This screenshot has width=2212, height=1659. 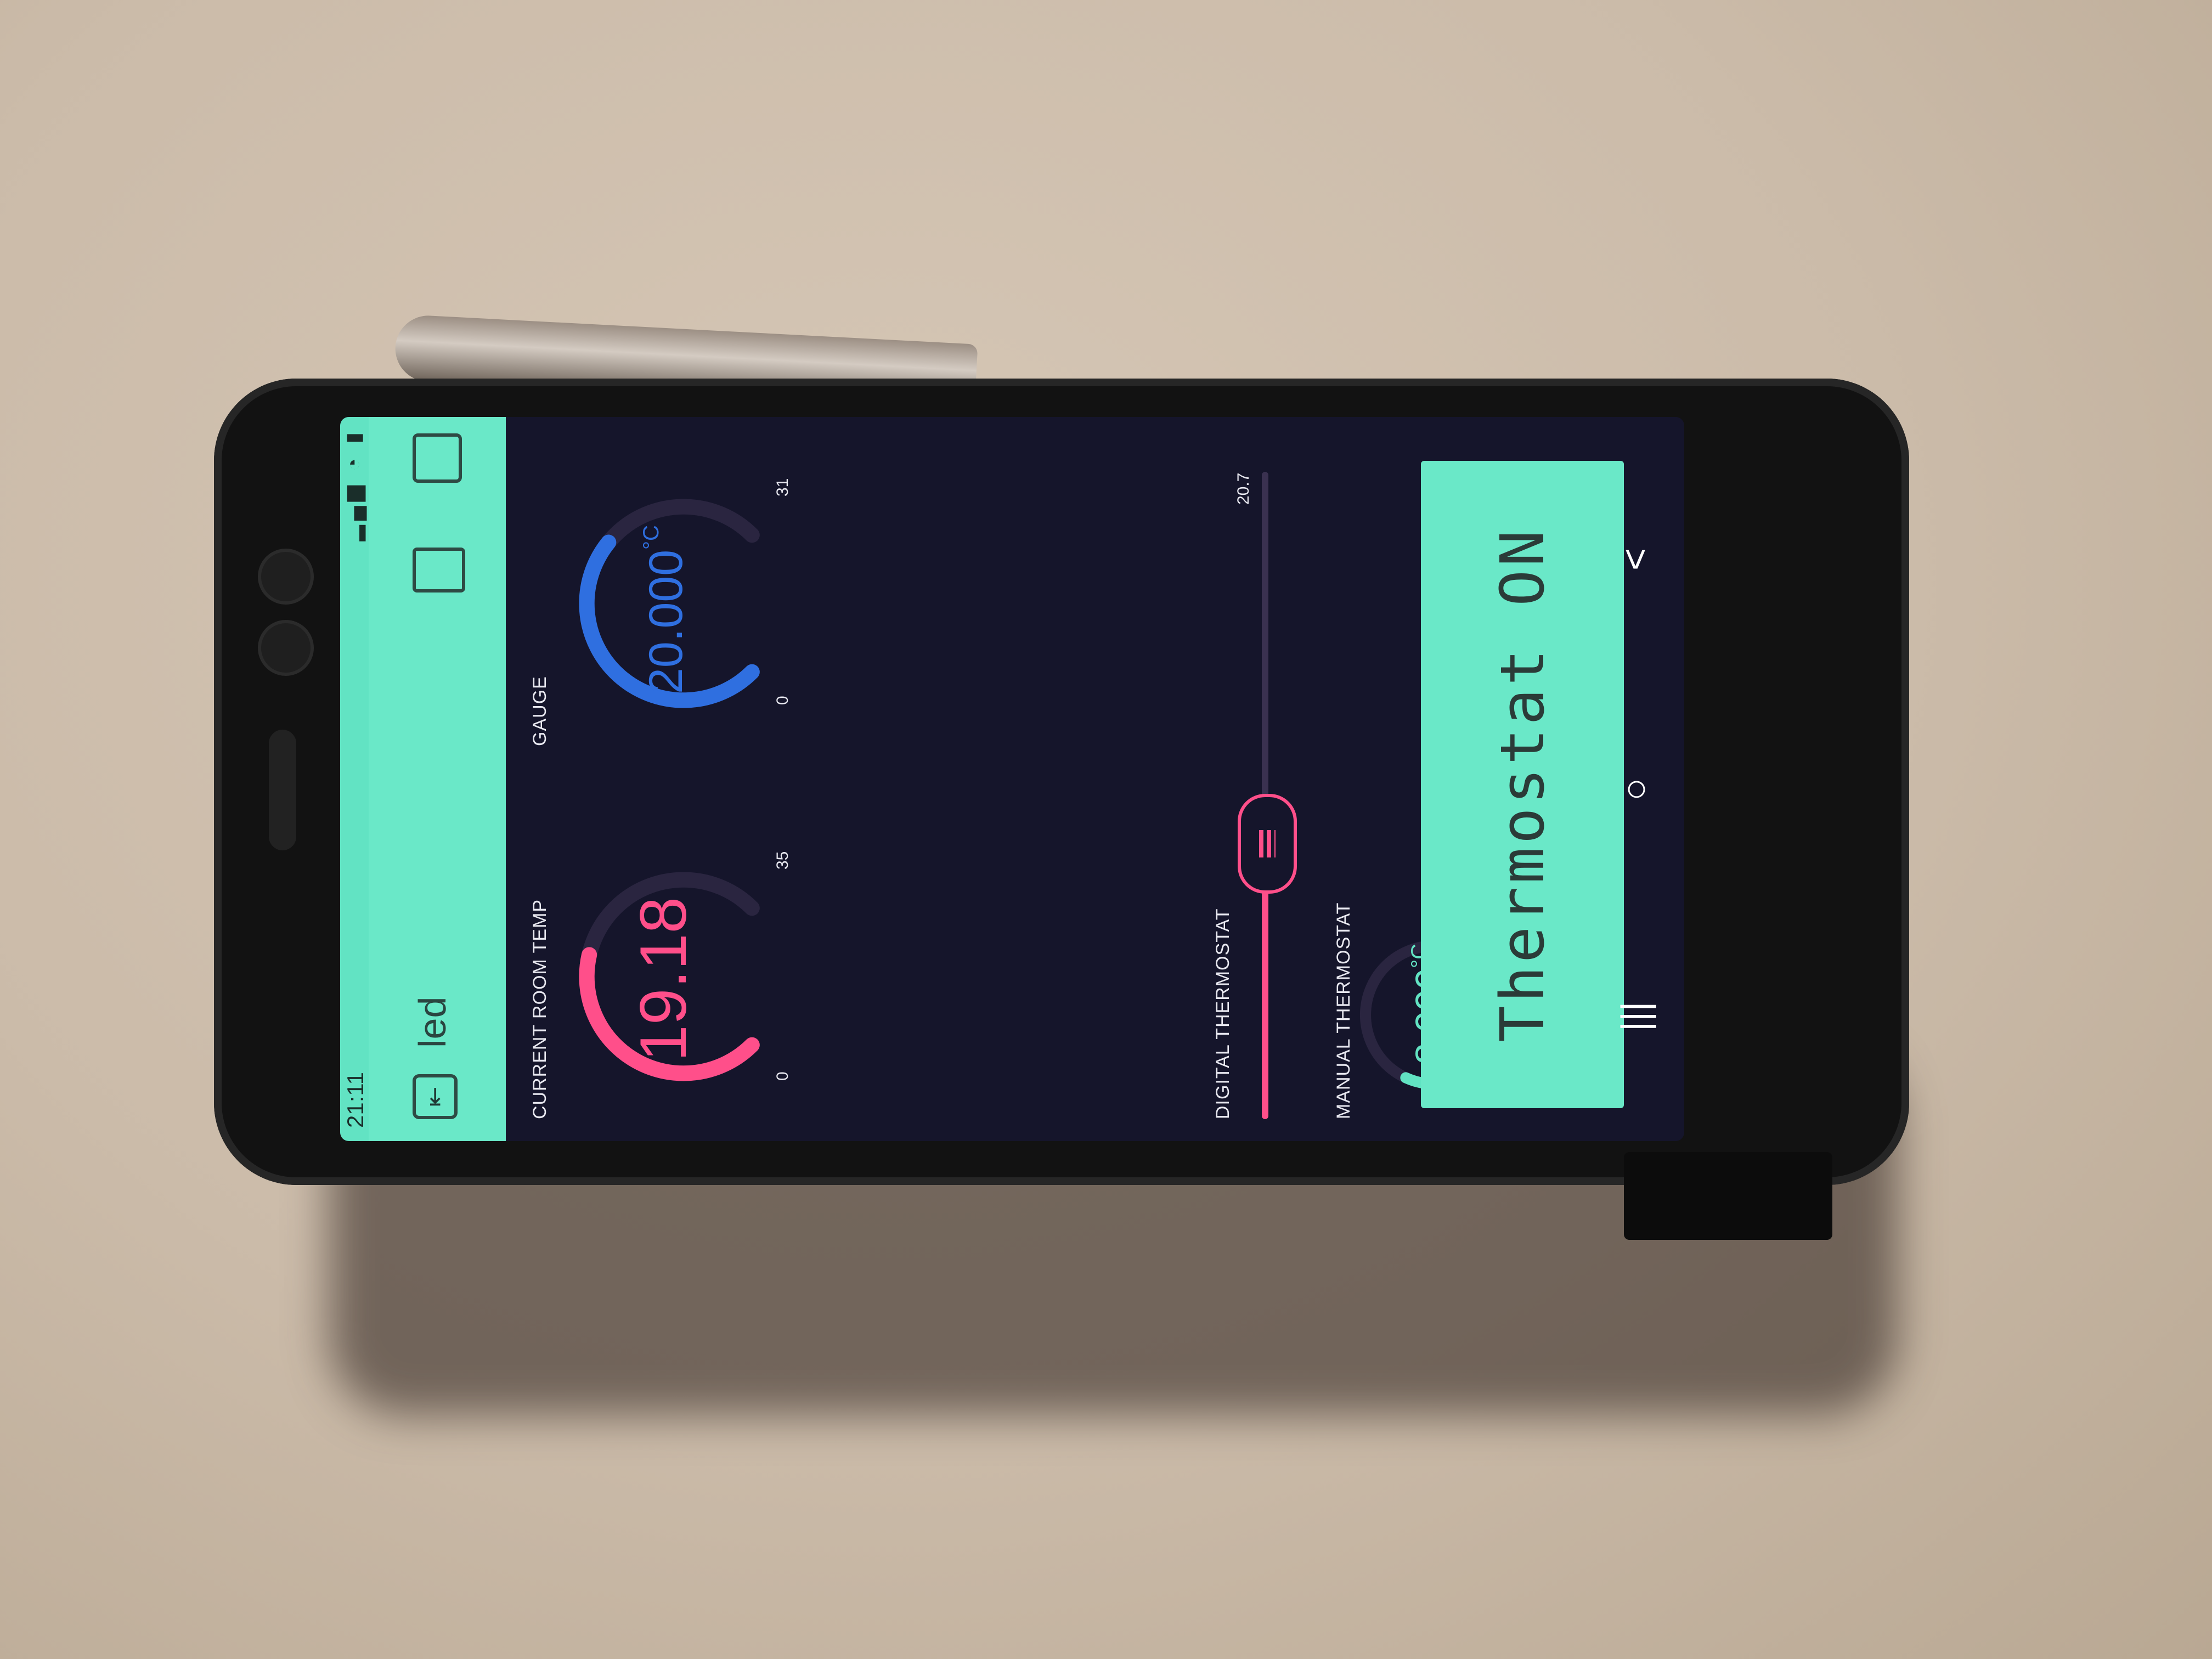 I want to click on front-camera-icon, so click(x=286, y=577).